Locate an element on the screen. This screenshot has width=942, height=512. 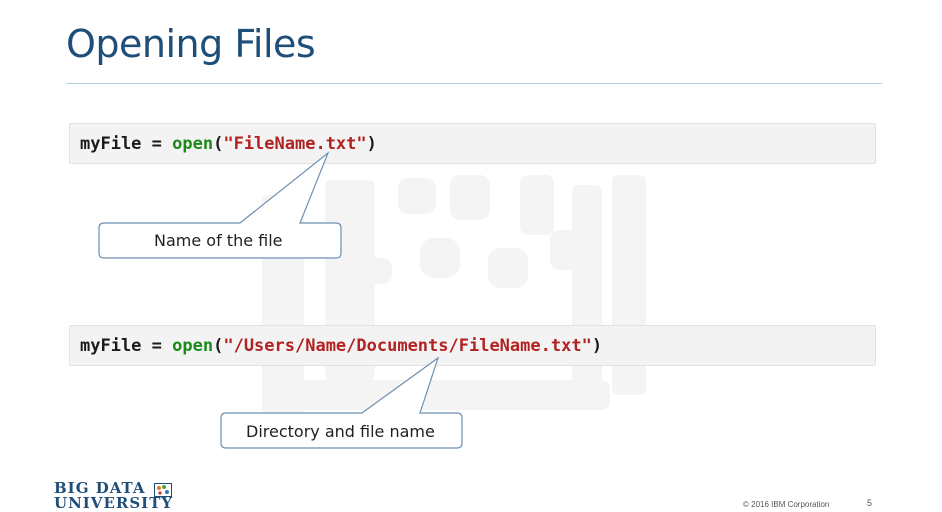
big-data-university-logo: BIG DATA UNIVERSITY is located at coordinates (116, 496).